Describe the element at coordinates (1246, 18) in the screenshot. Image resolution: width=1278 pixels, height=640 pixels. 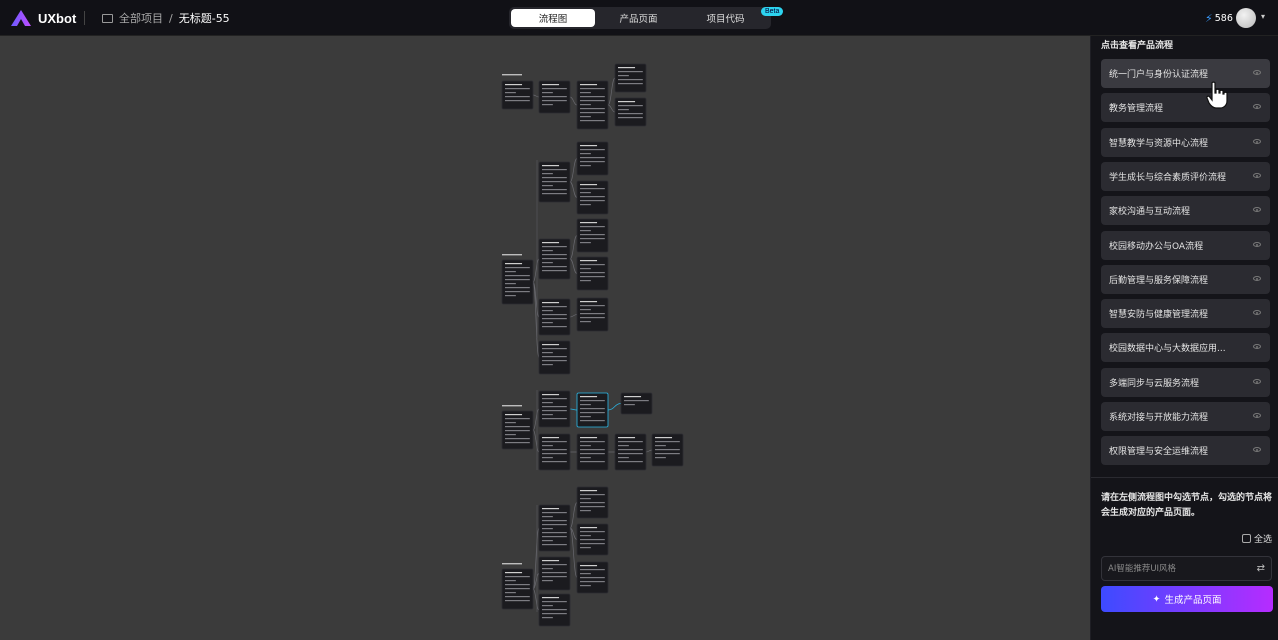
I see `avatar` at that location.